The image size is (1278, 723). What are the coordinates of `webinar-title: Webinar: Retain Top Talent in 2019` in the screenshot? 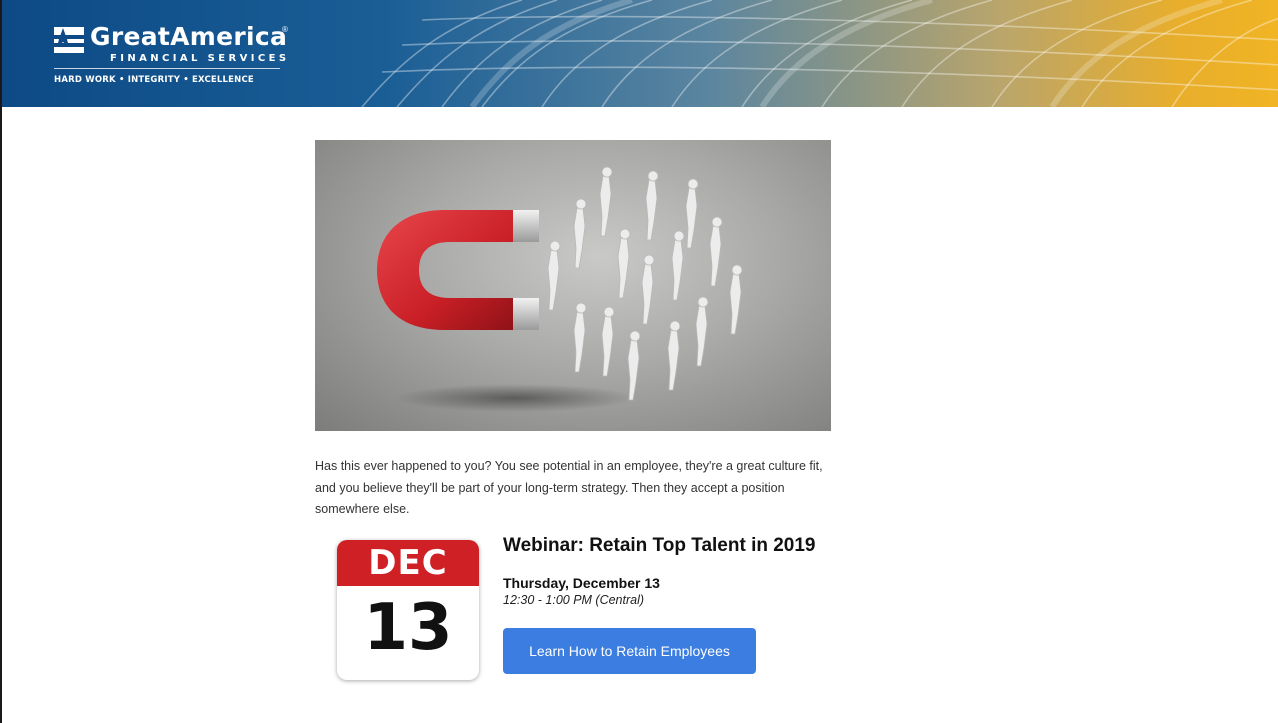 It's located at (659, 545).